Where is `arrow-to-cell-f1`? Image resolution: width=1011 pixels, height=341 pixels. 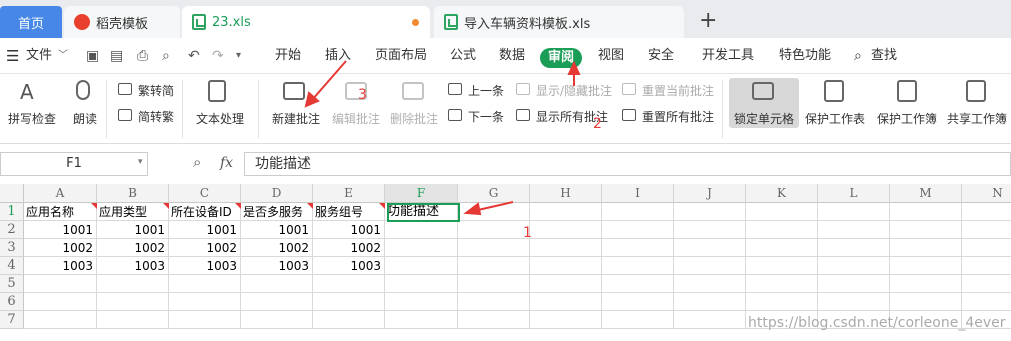
arrow-to-cell-f1 is located at coordinates (495, 206).